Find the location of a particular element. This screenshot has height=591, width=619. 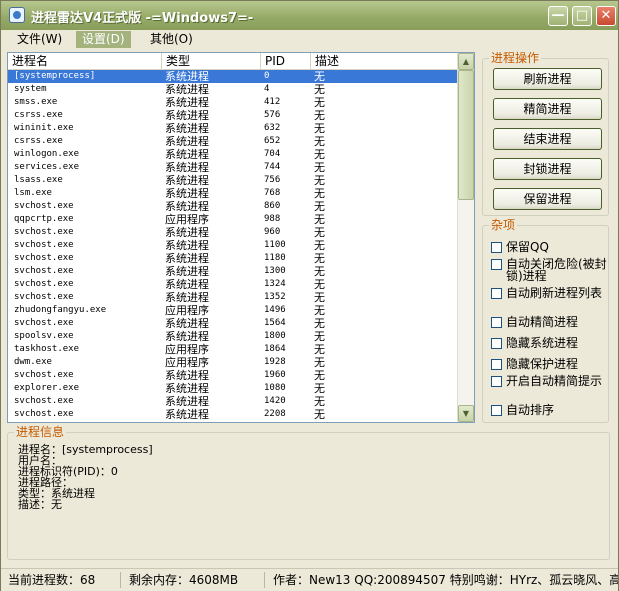

table-row: csrss.exe 系统进程 652 无 is located at coordinates (234, 141).